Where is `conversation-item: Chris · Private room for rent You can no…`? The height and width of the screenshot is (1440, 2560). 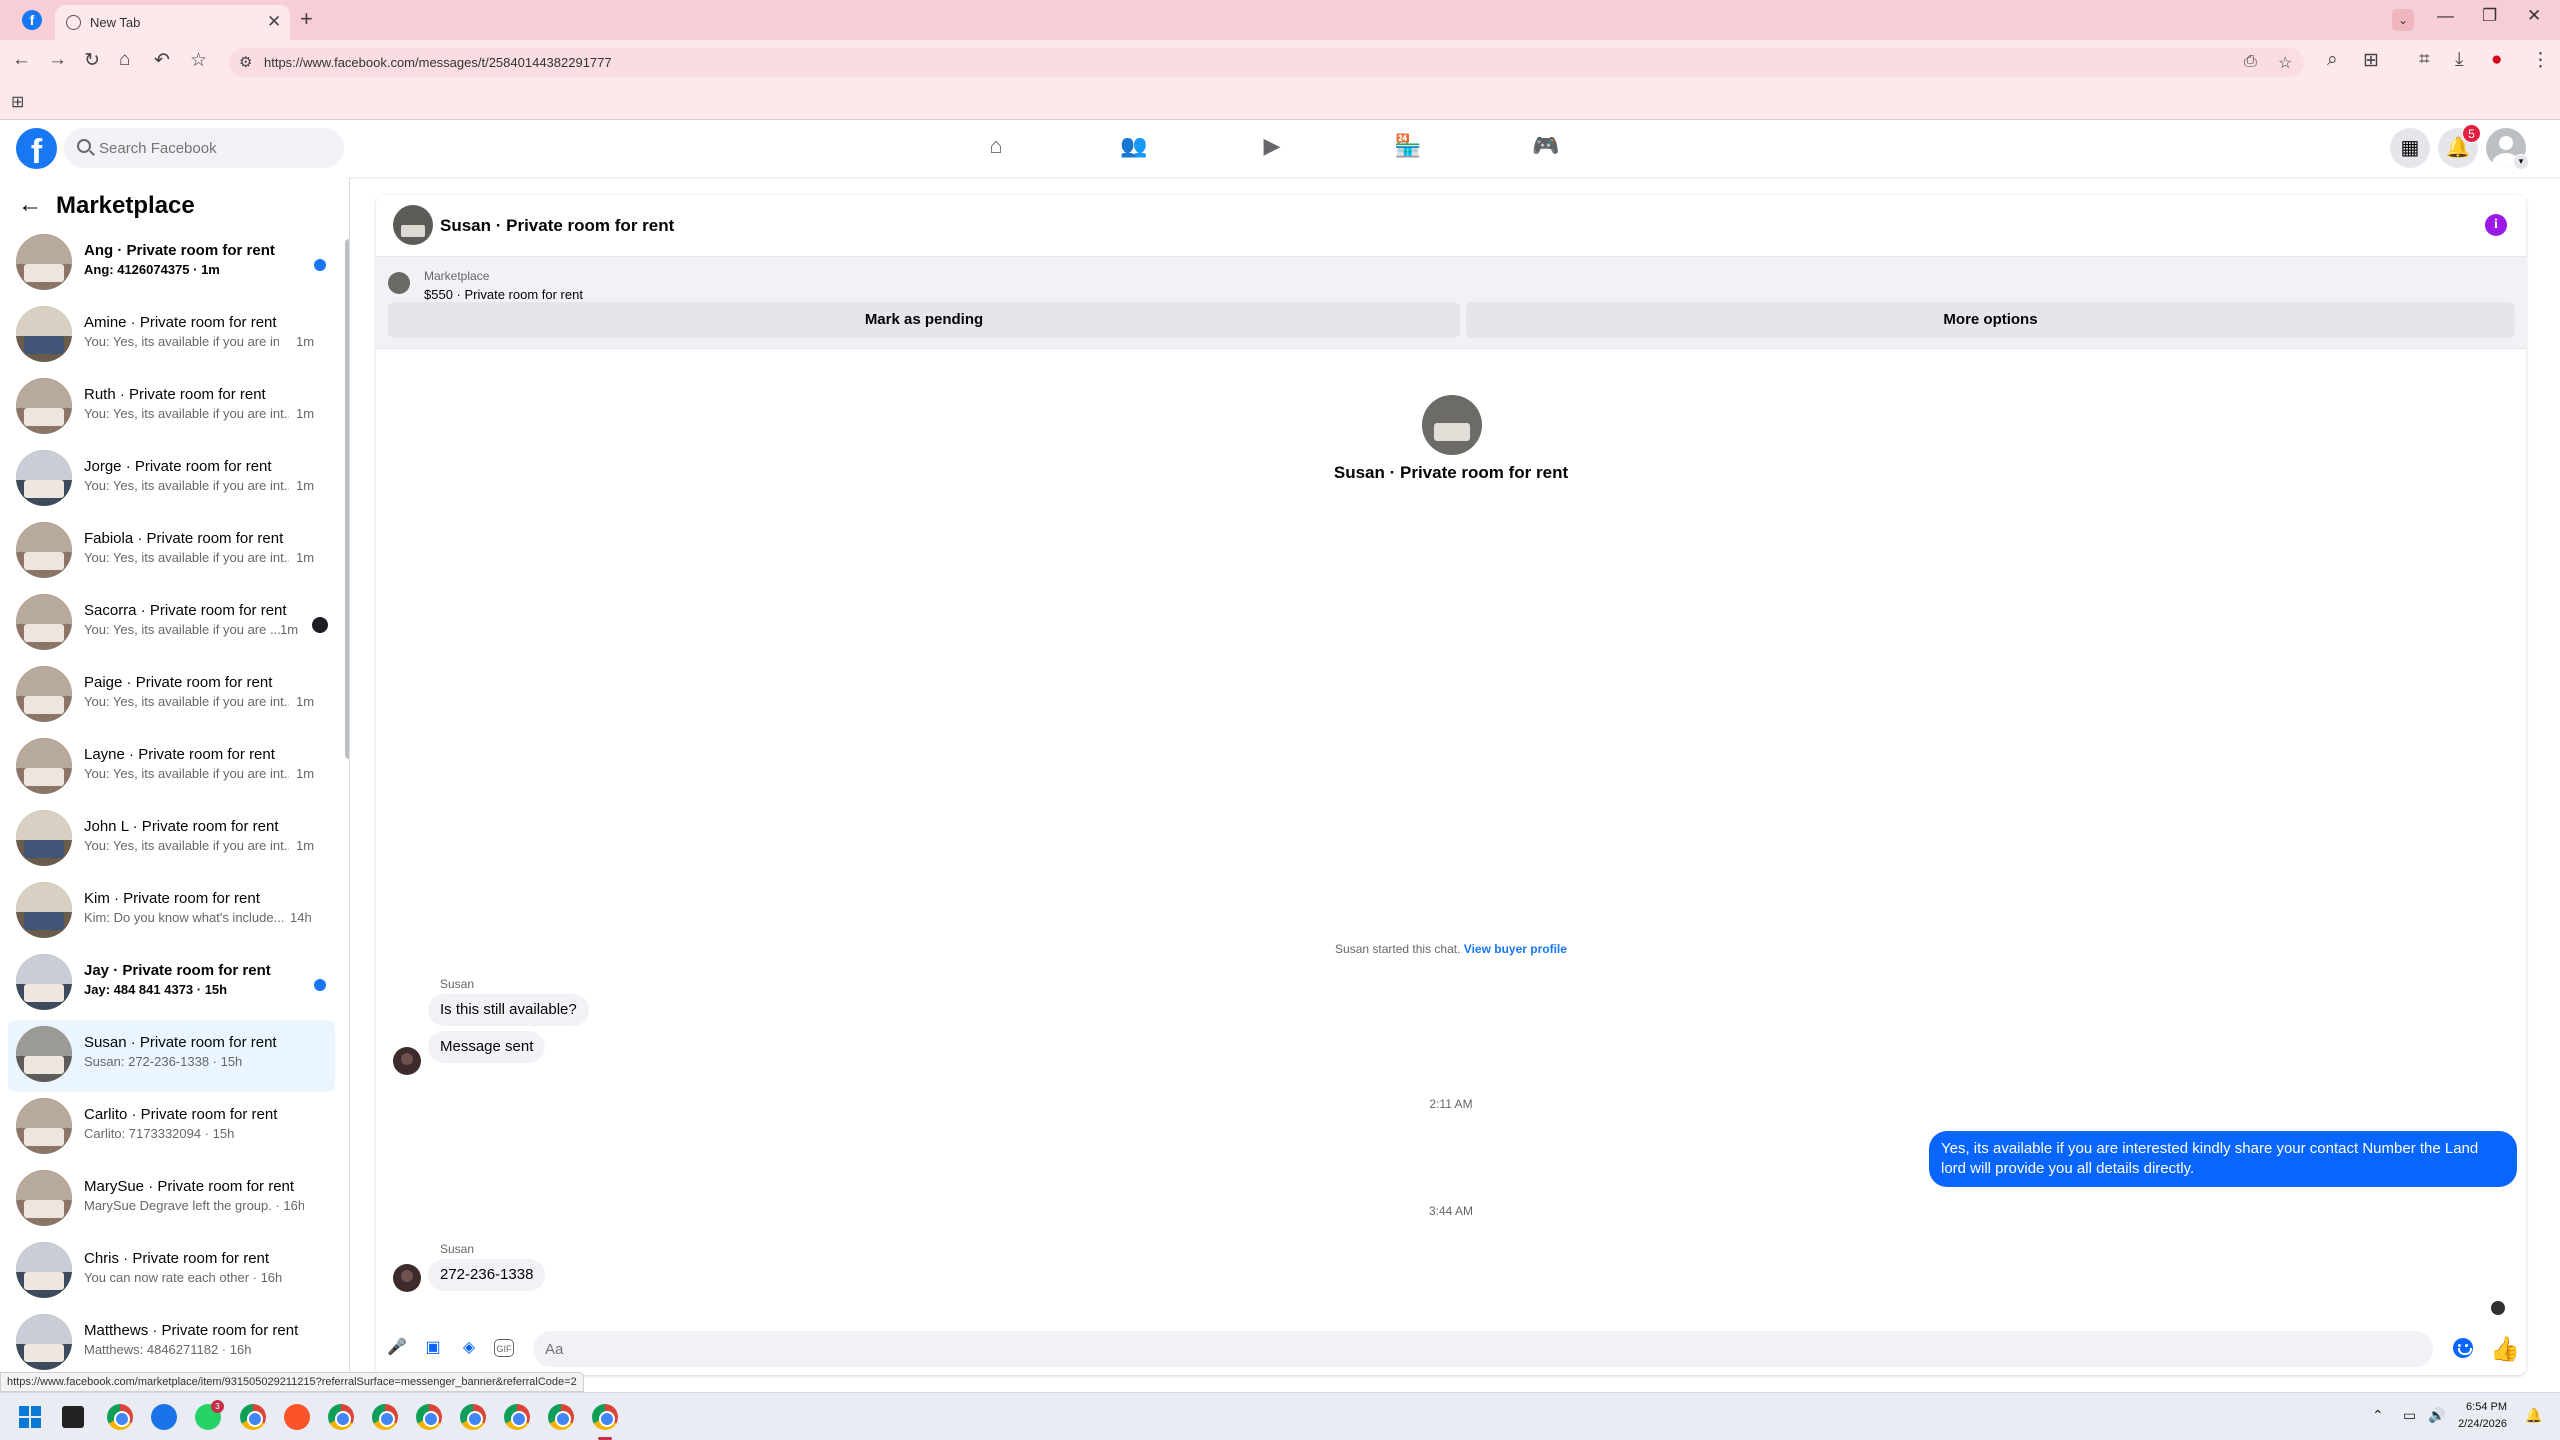
conversation-item: Chris · Private room for rent You can no… is located at coordinates (171, 1272).